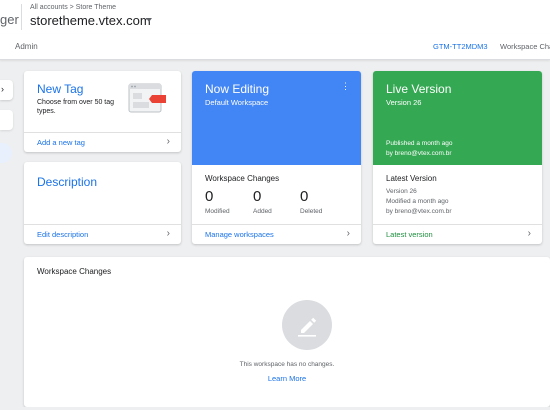 This screenshot has height=410, width=550. I want to click on stat-deleted: 0 Deleted, so click(311, 201).